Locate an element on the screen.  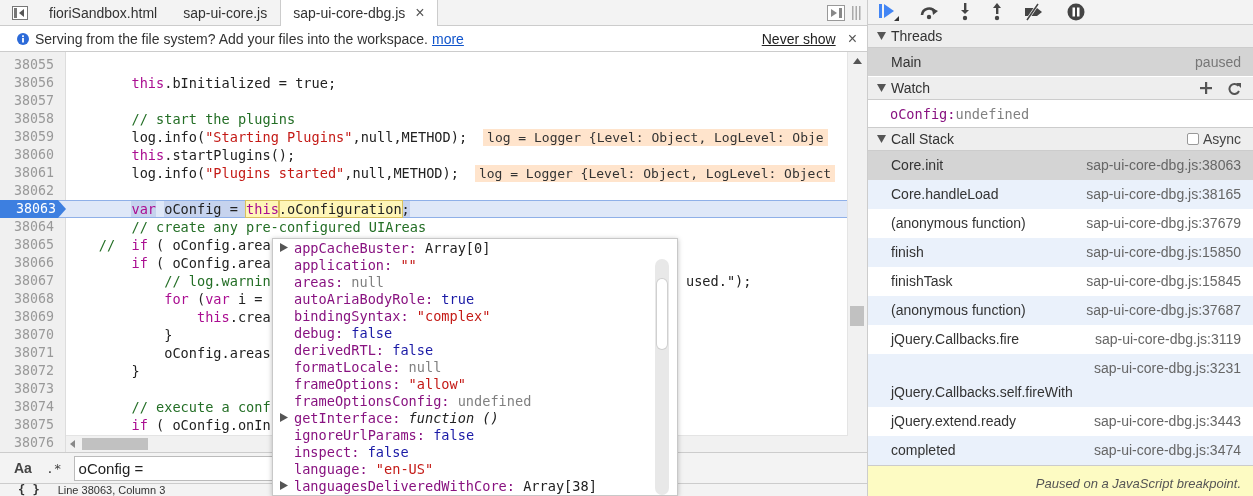
line-number: 38055 is located at coordinates (33, 65).